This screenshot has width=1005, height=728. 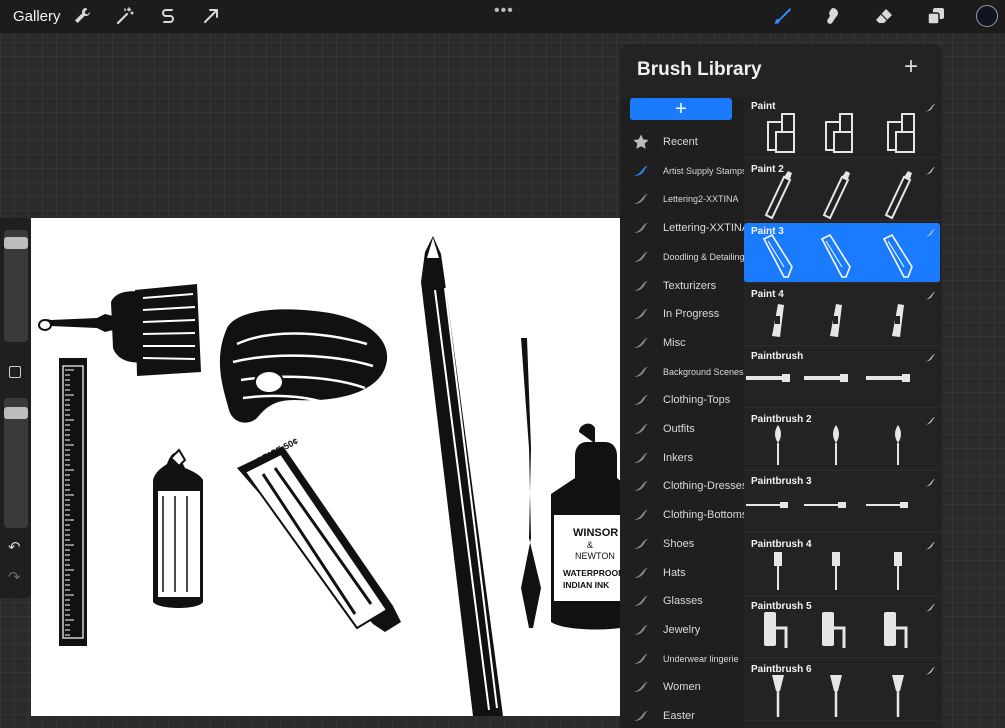 I want to click on spray-can-illustration, so click(x=178, y=528).